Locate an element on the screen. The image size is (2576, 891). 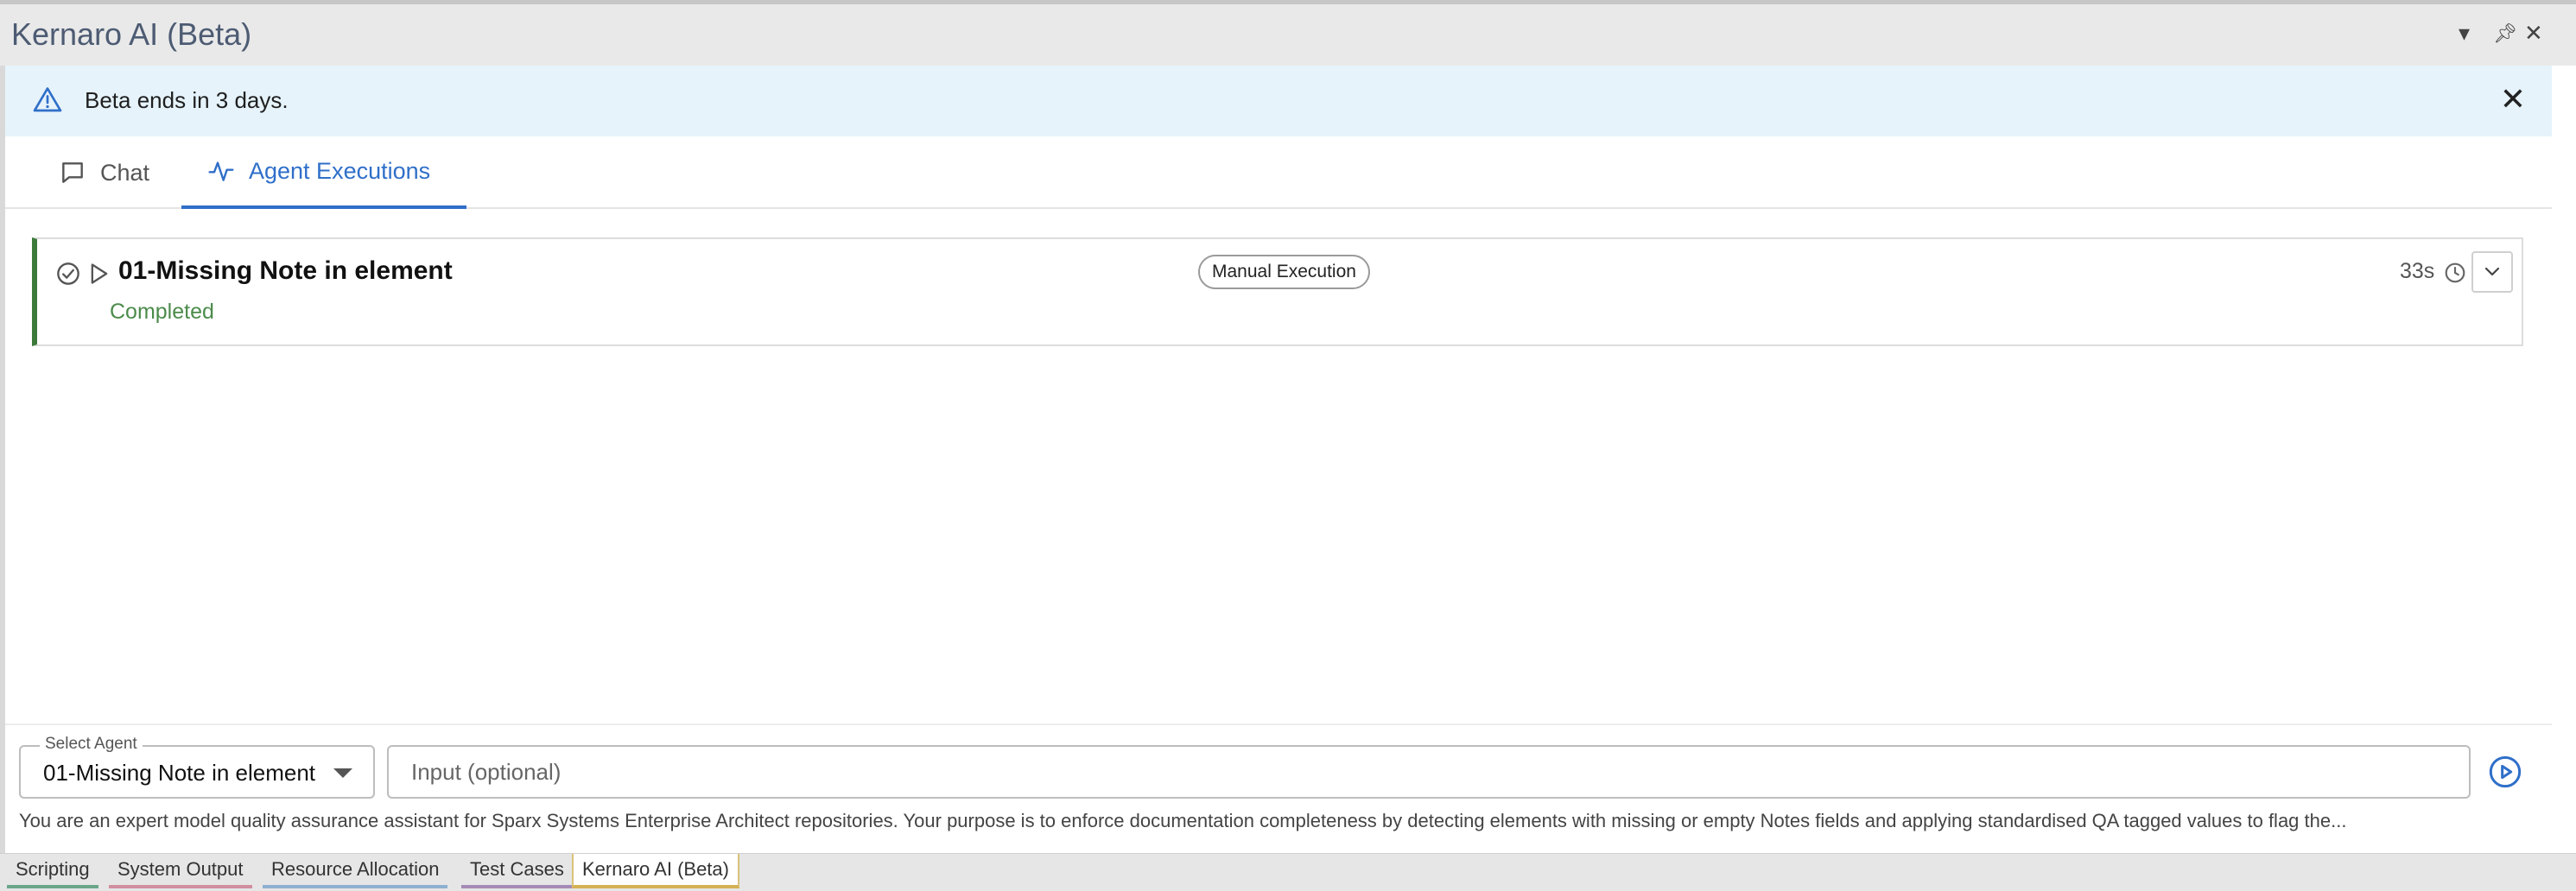
select-agent-dropdown: Select Agent 01-Missing Note in element is located at coordinates (197, 767).